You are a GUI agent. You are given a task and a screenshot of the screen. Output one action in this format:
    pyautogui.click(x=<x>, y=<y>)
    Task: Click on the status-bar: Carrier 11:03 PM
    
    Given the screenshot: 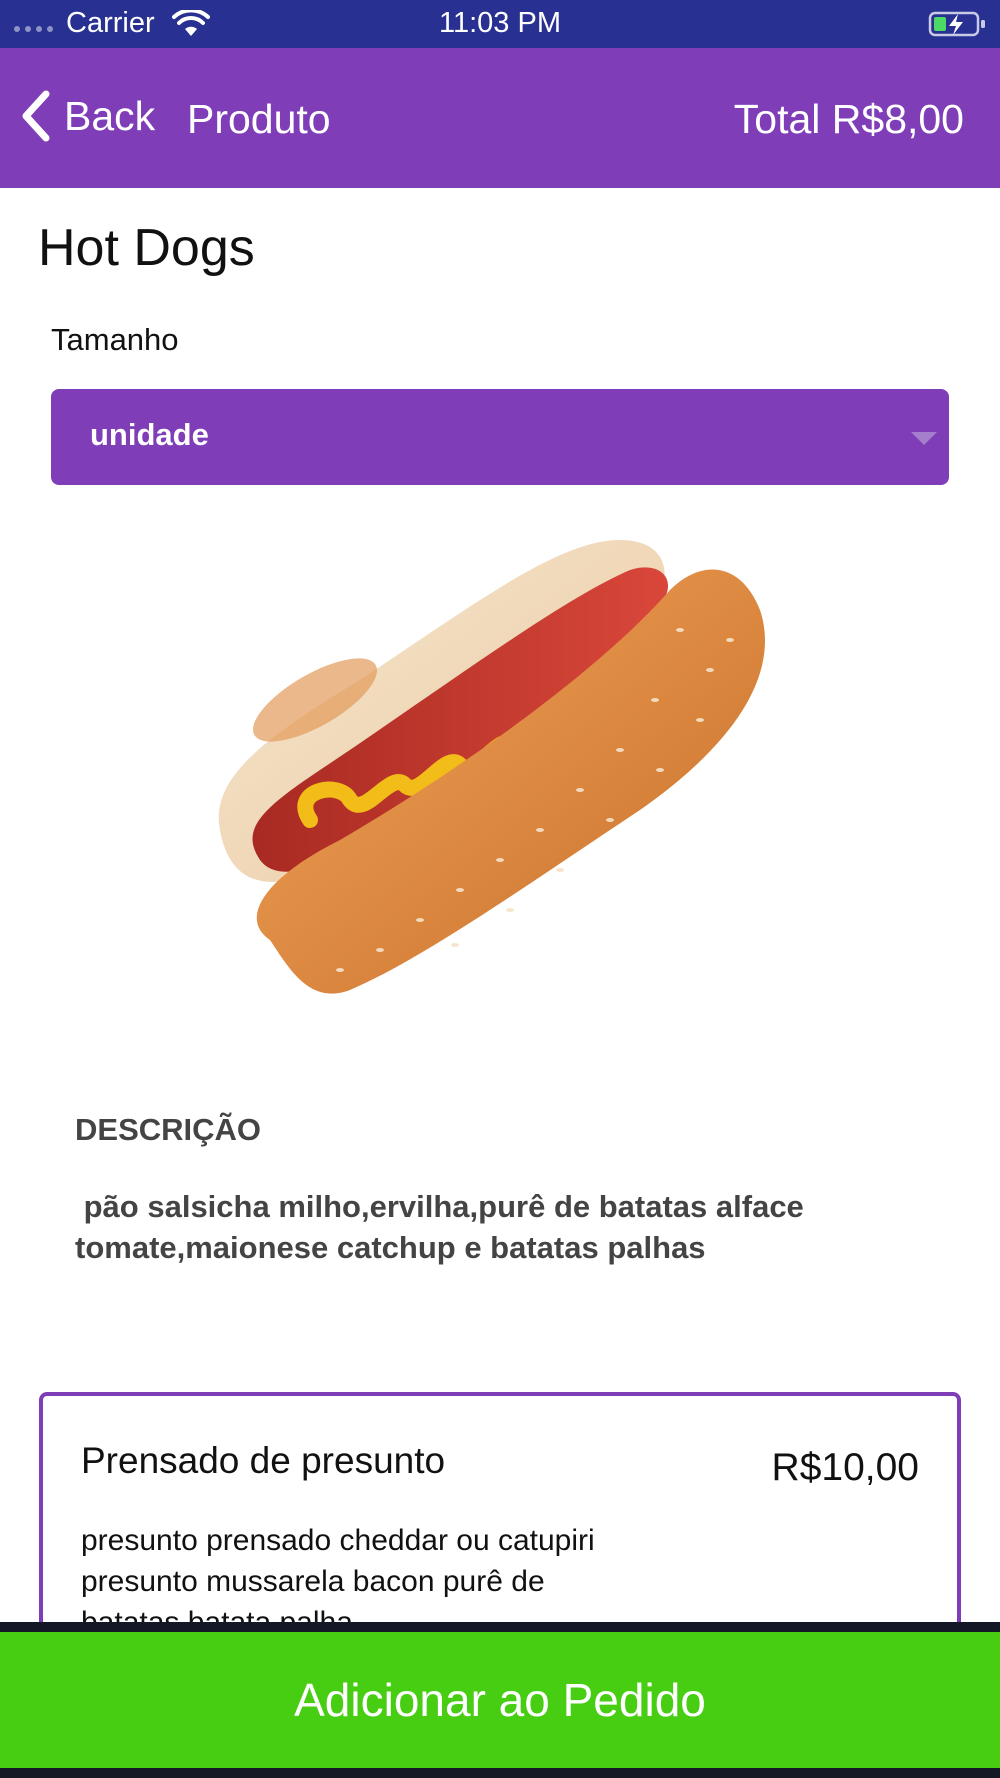 What is the action you would take?
    pyautogui.click(x=500, y=24)
    